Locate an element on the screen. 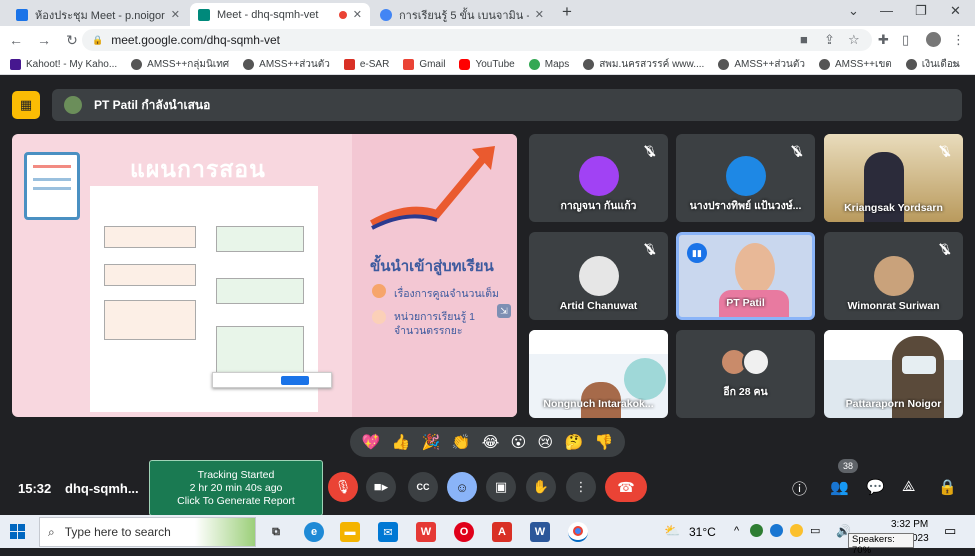  pdf-reader-icon: A is located at coordinates (502, 532).